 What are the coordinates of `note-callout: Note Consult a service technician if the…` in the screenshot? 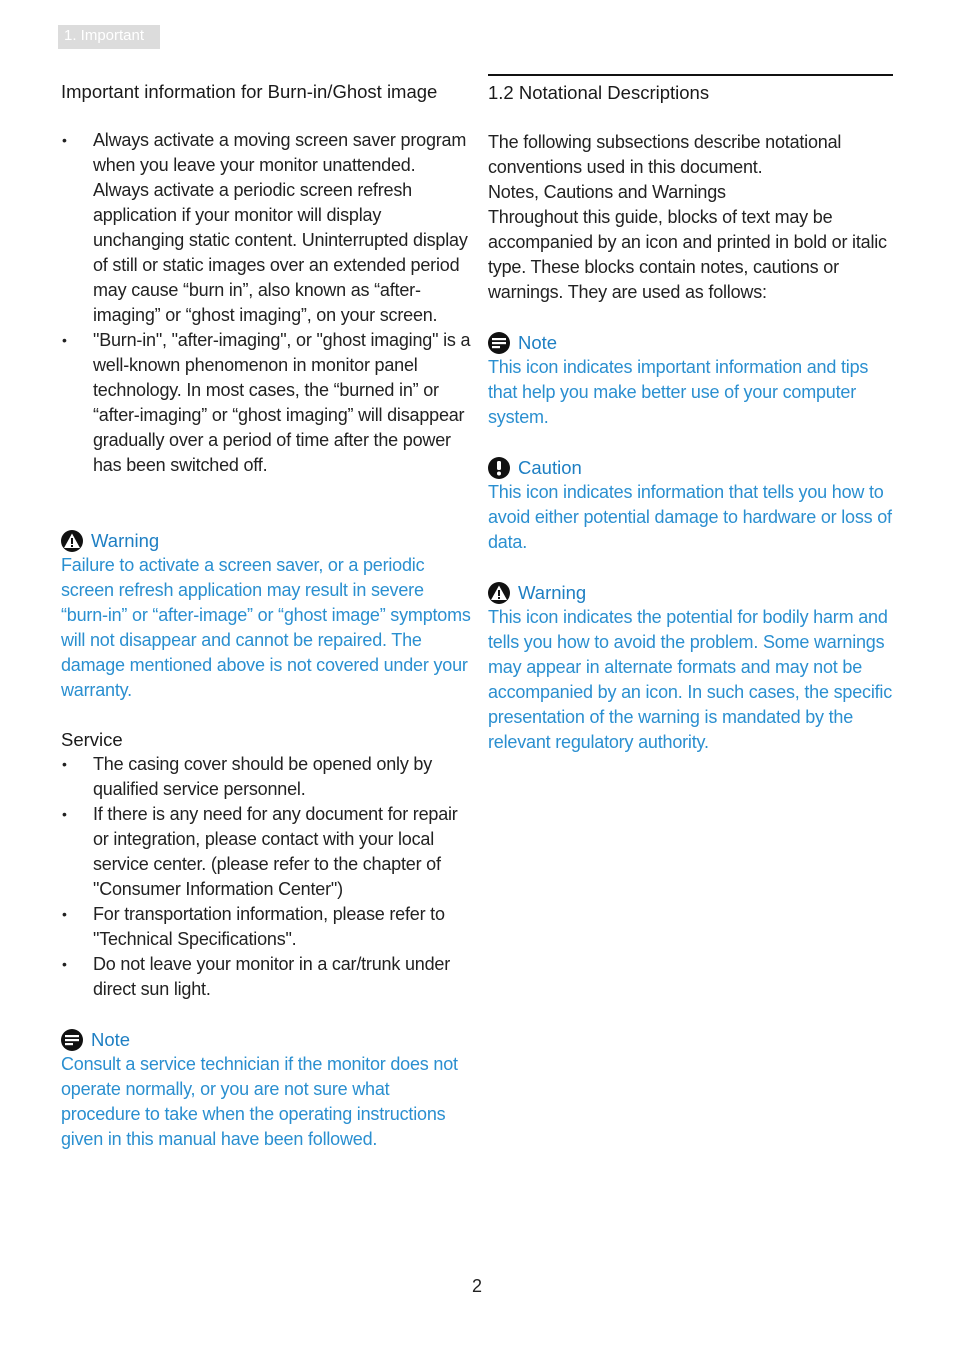 It's located at (266, 1089).